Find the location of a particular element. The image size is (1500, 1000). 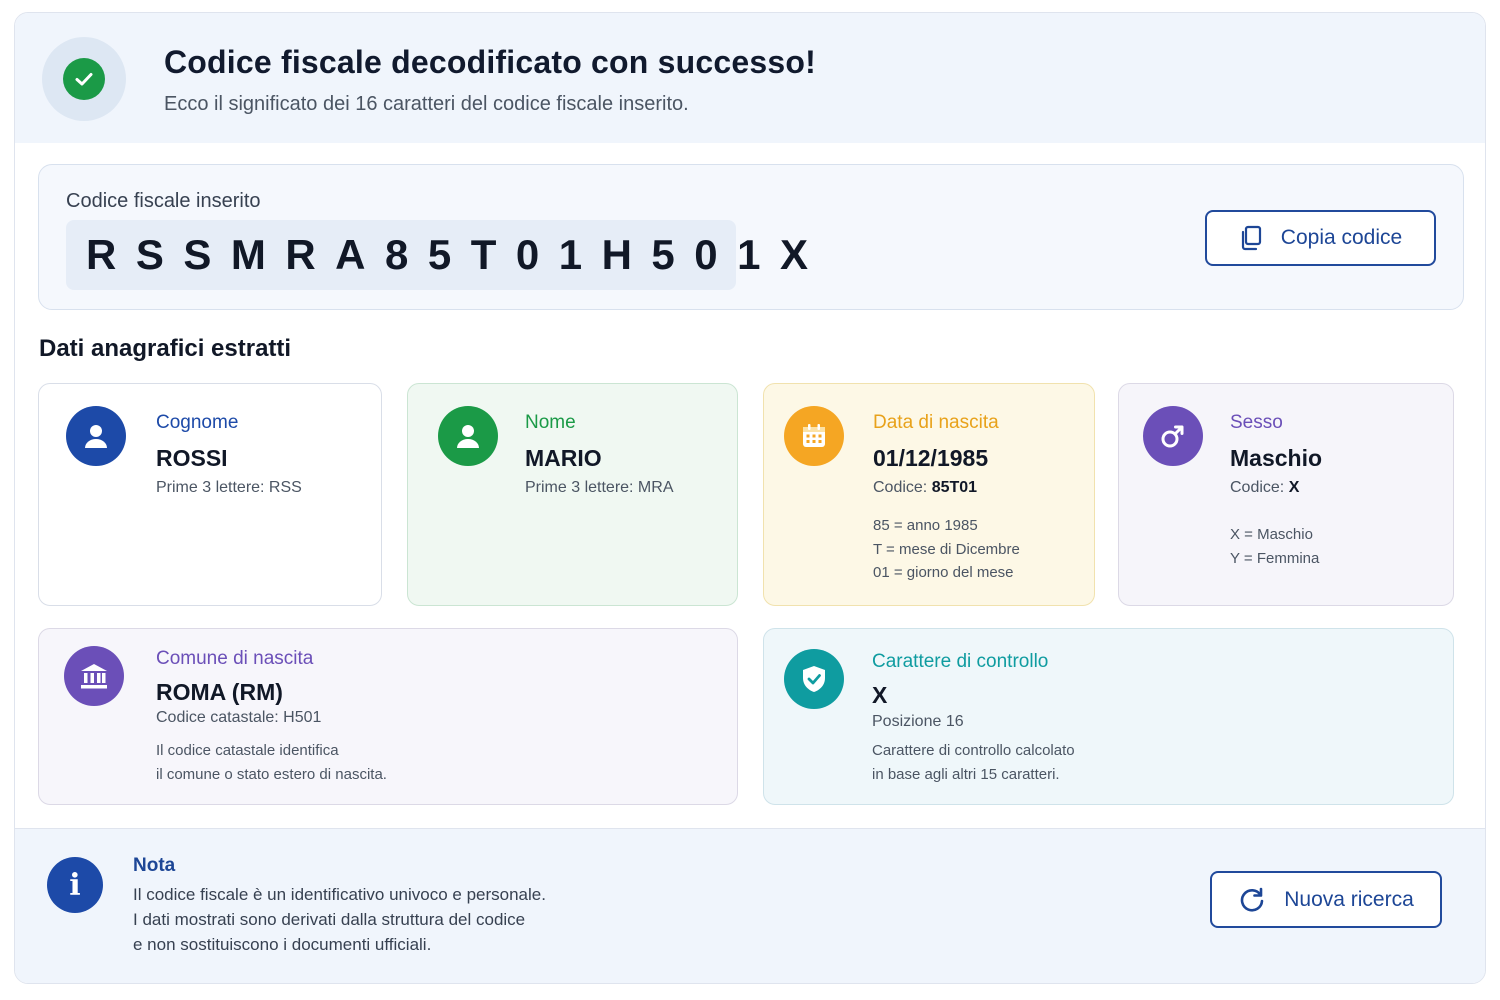

card-sub: Codice: X is located at coordinates (1264, 488).